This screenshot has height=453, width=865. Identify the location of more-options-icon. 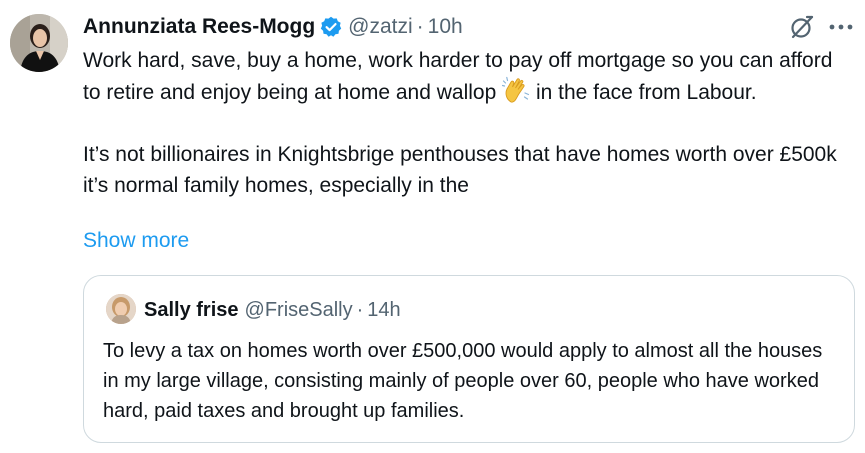
(841, 27).